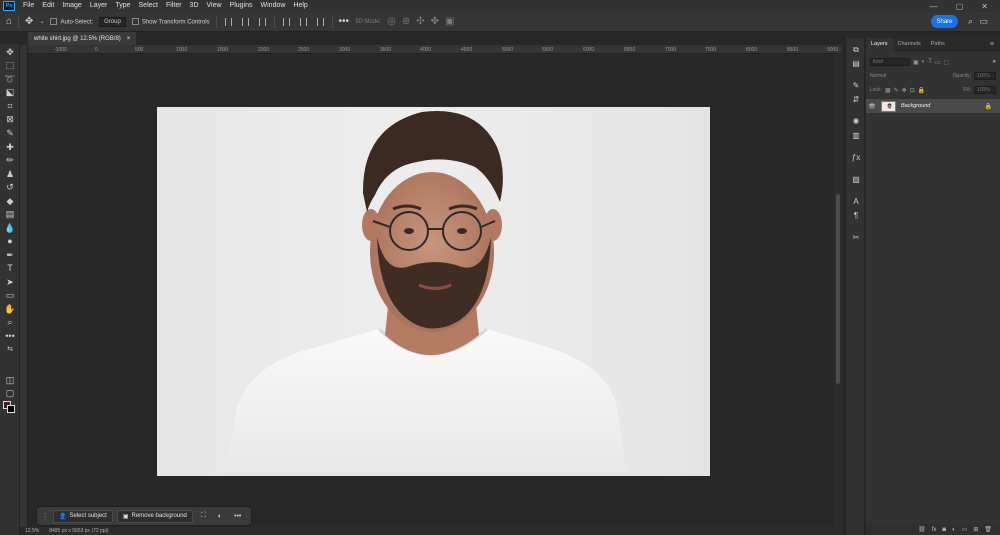 The image size is (1000, 535). I want to click on close-tab-icon: ×, so click(129, 39).